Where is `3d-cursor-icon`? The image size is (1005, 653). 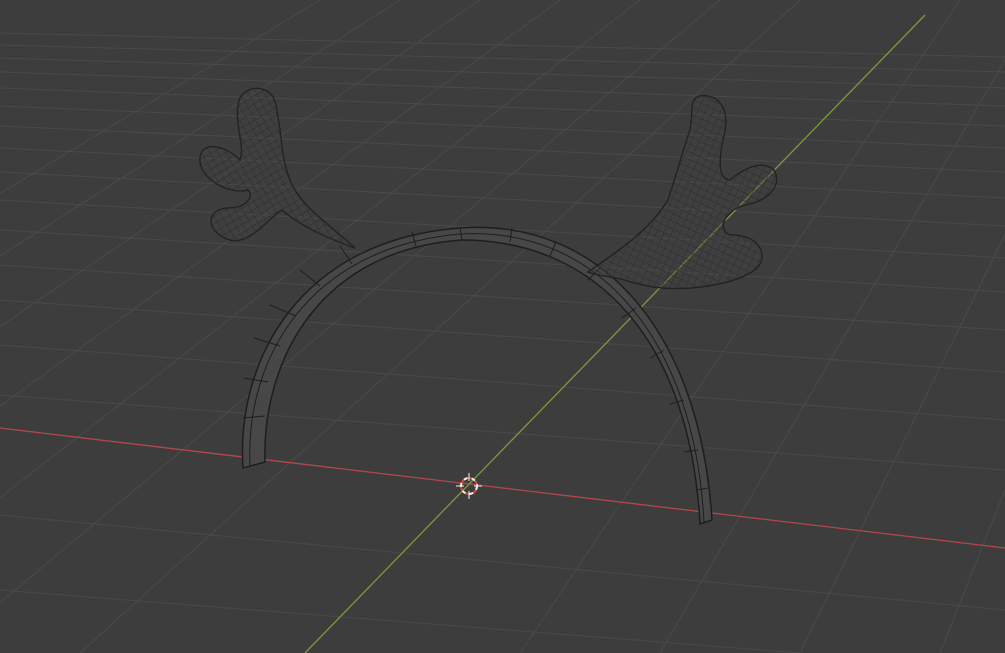
3d-cursor-icon is located at coordinates (469, 486).